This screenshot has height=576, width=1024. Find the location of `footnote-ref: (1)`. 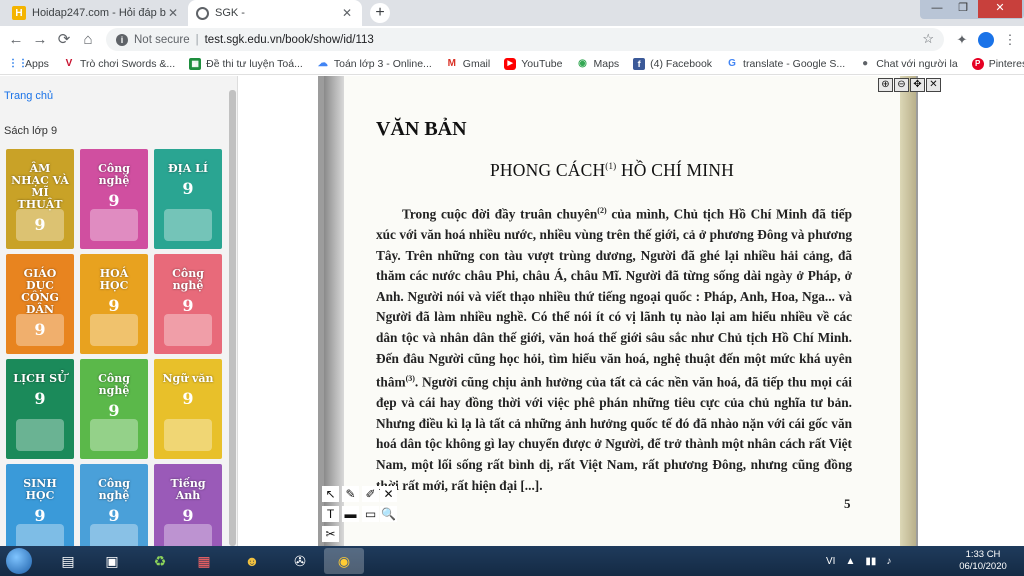

footnote-ref: (1) is located at coordinates (611, 166).